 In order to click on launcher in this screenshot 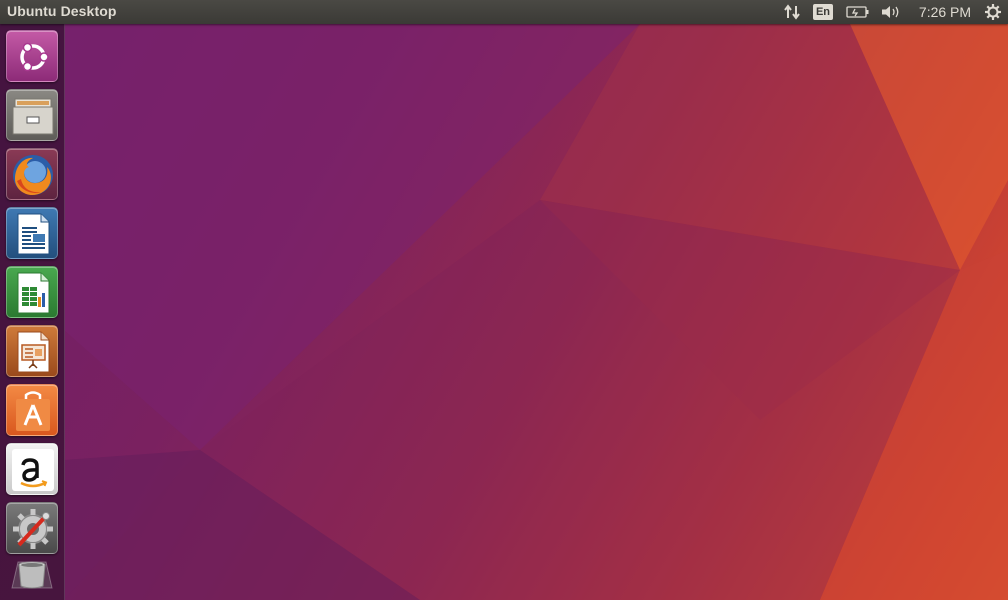, I will do `click(32, 312)`.